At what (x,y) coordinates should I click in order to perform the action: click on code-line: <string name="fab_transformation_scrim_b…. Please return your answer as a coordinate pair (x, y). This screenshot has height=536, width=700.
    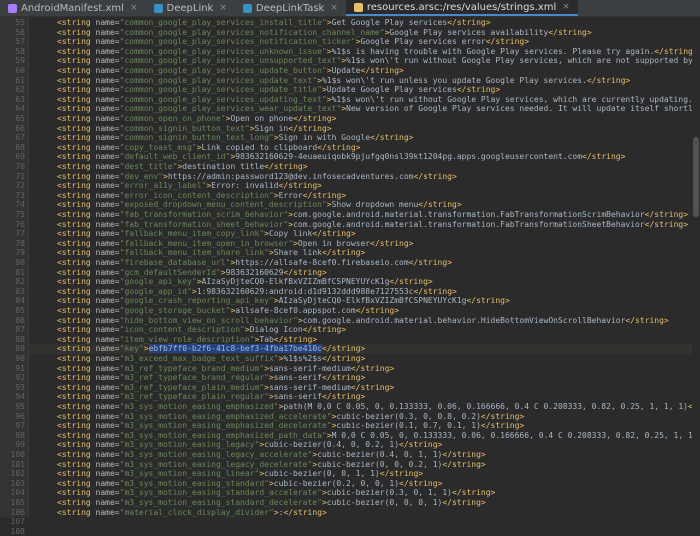
    Looking at the image, I should click on (372, 215).